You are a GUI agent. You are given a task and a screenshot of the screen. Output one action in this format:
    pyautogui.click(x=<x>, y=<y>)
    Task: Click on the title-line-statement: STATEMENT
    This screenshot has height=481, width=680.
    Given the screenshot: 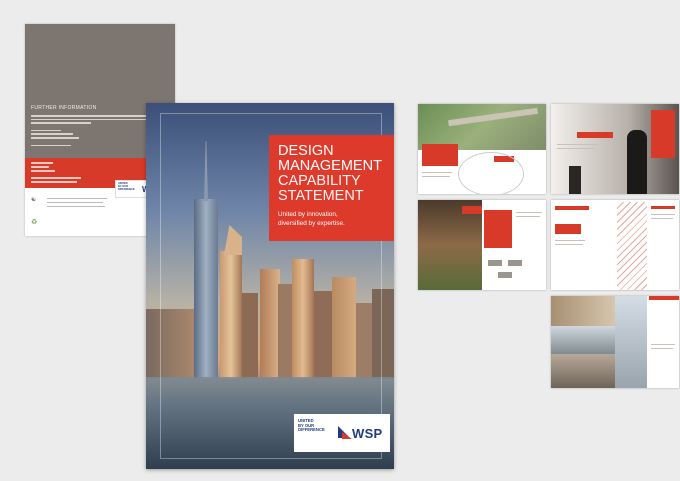 What is the action you would take?
    pyautogui.click(x=321, y=196)
    